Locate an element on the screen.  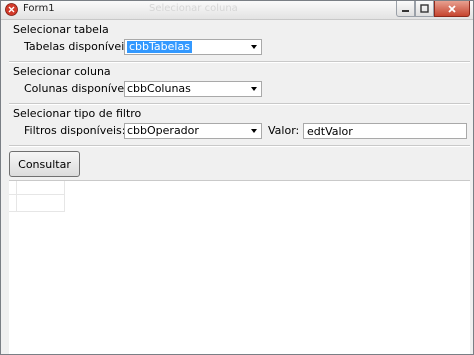
minimize-icon is located at coordinates (405, 11).